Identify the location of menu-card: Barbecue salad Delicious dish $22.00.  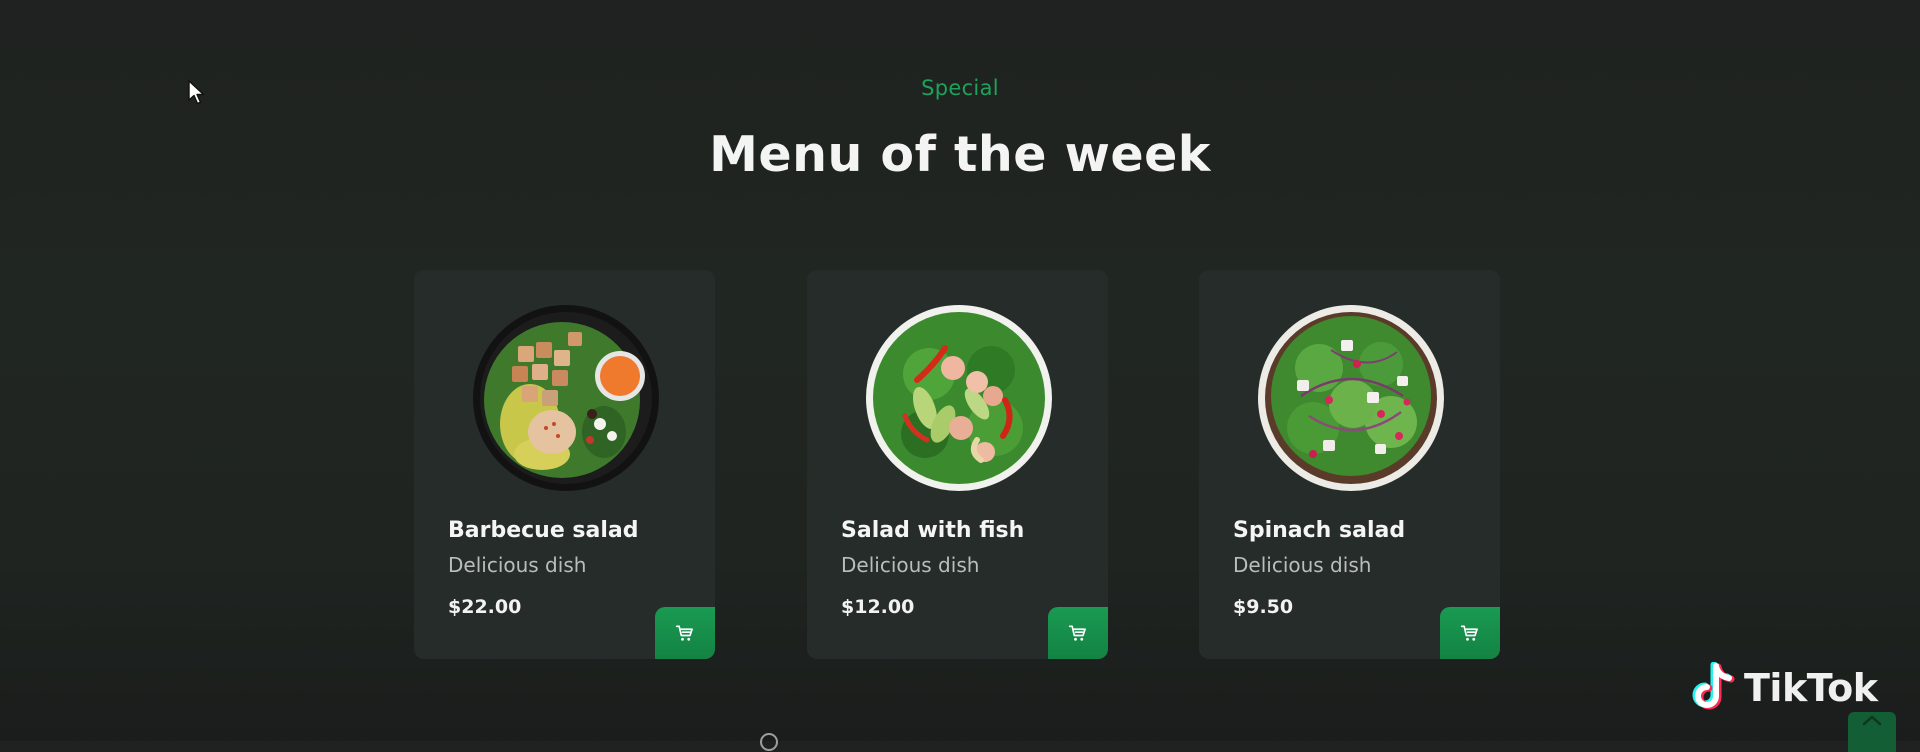
(564, 464).